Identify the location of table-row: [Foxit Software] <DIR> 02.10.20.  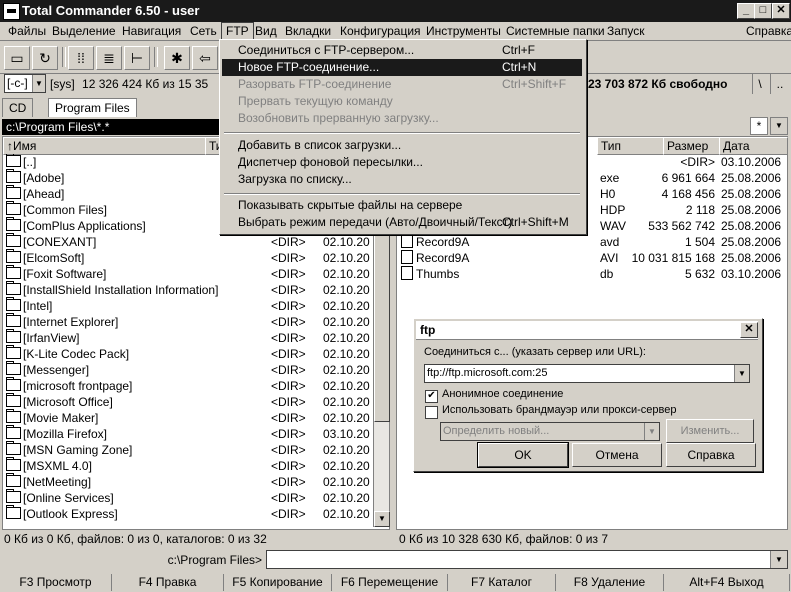
(188, 273).